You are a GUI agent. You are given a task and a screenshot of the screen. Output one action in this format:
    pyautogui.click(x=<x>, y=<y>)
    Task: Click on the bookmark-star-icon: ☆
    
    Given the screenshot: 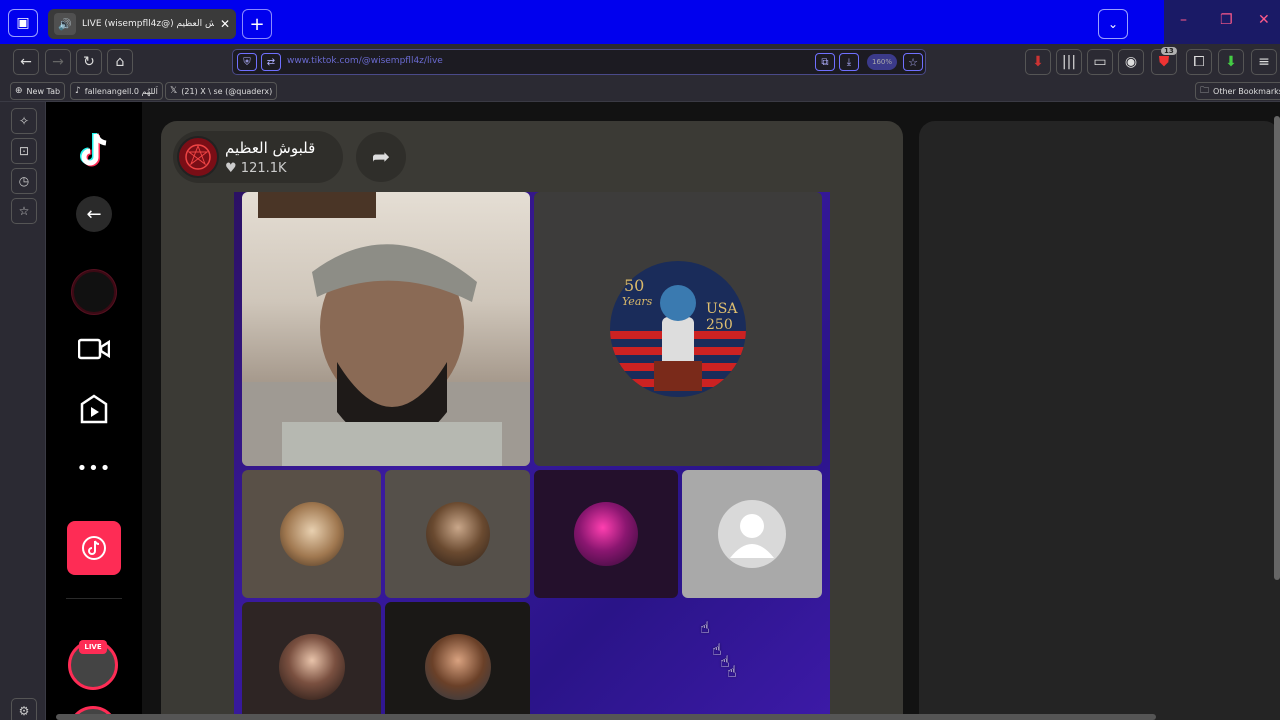 What is the action you would take?
    pyautogui.click(x=913, y=62)
    